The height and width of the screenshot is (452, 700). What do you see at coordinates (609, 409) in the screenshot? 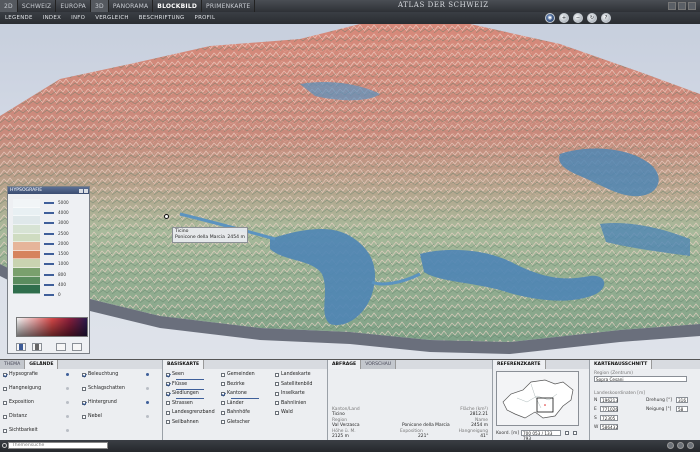
I see `e-field: 771026` at bounding box center [609, 409].